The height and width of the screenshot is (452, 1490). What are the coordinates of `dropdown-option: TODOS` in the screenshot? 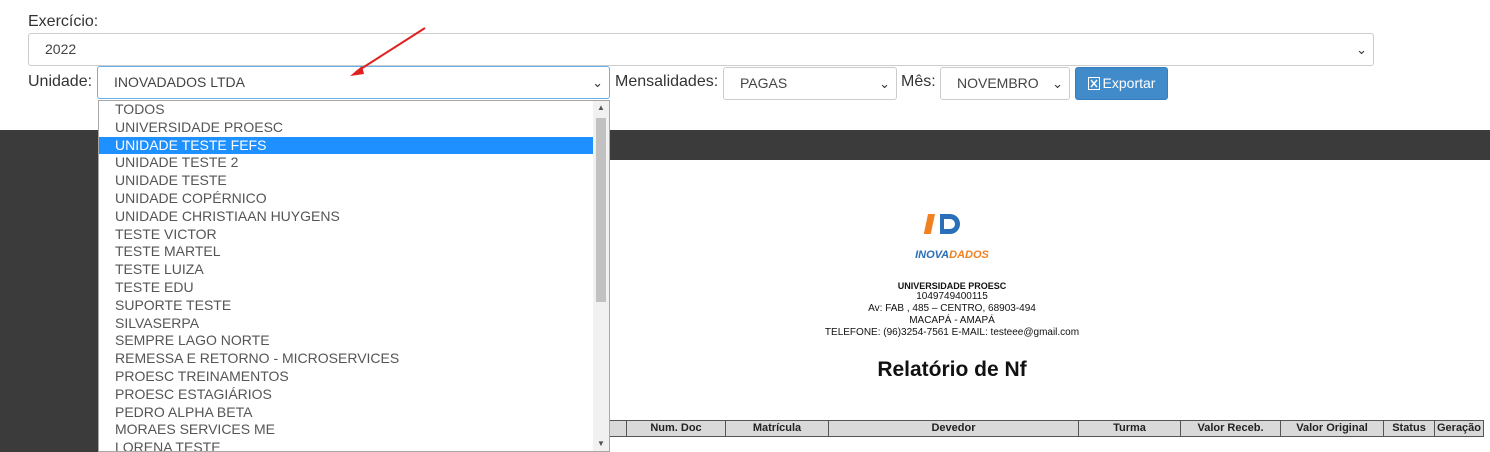 It's located at (346, 110).